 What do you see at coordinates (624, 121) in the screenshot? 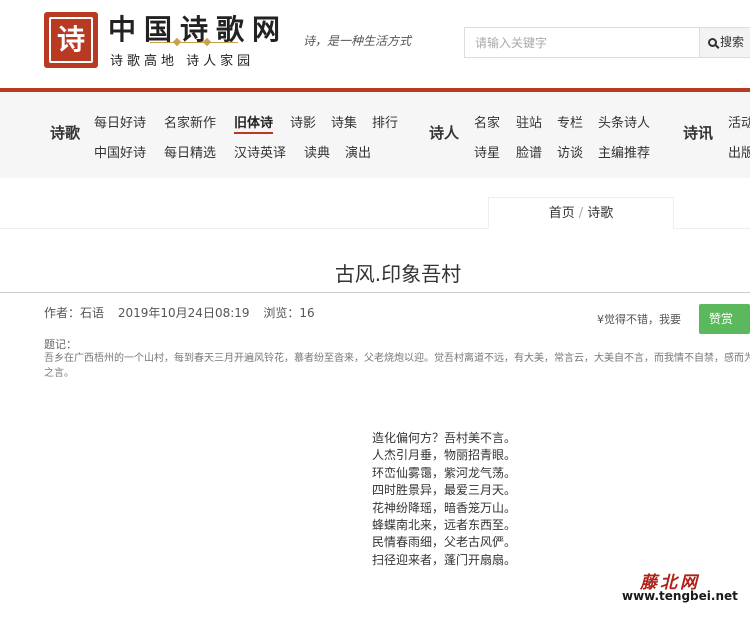
I see `nav-item-headline-poets: 头条诗人` at bounding box center [624, 121].